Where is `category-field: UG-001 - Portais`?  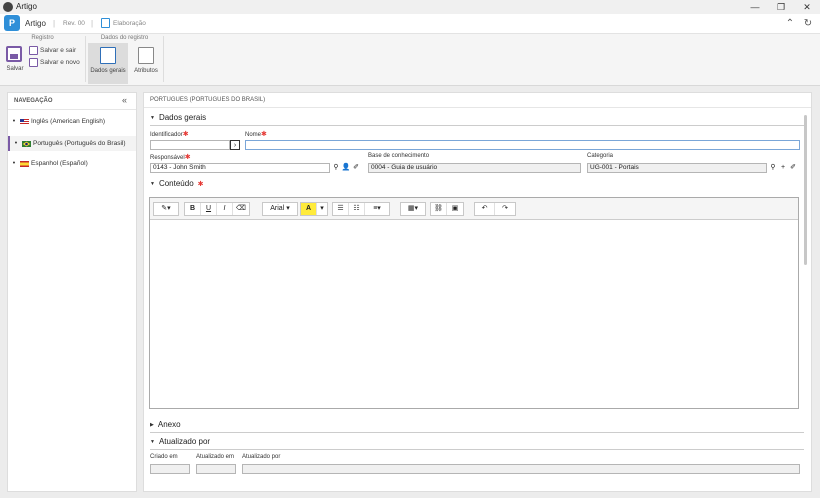 category-field: UG-001 - Portais is located at coordinates (677, 168).